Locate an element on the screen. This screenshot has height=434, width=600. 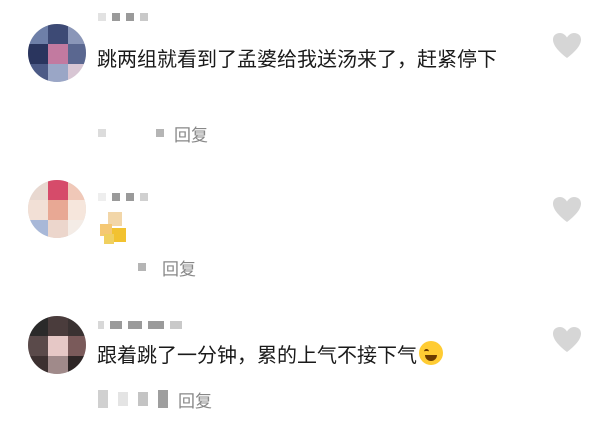
comment-text: 跟着跳了一分钟，累的上气不接下气 is located at coordinates (317, 355).